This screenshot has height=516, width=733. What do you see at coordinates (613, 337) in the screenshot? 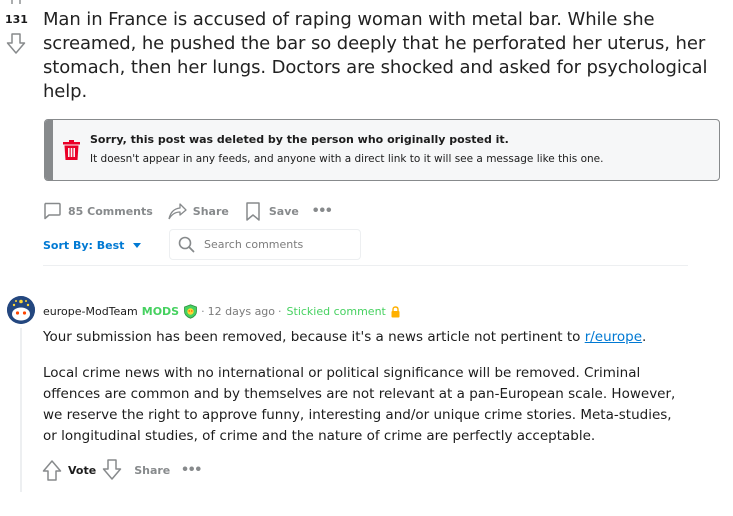
I see `subreddit-link: r/europe` at bounding box center [613, 337].